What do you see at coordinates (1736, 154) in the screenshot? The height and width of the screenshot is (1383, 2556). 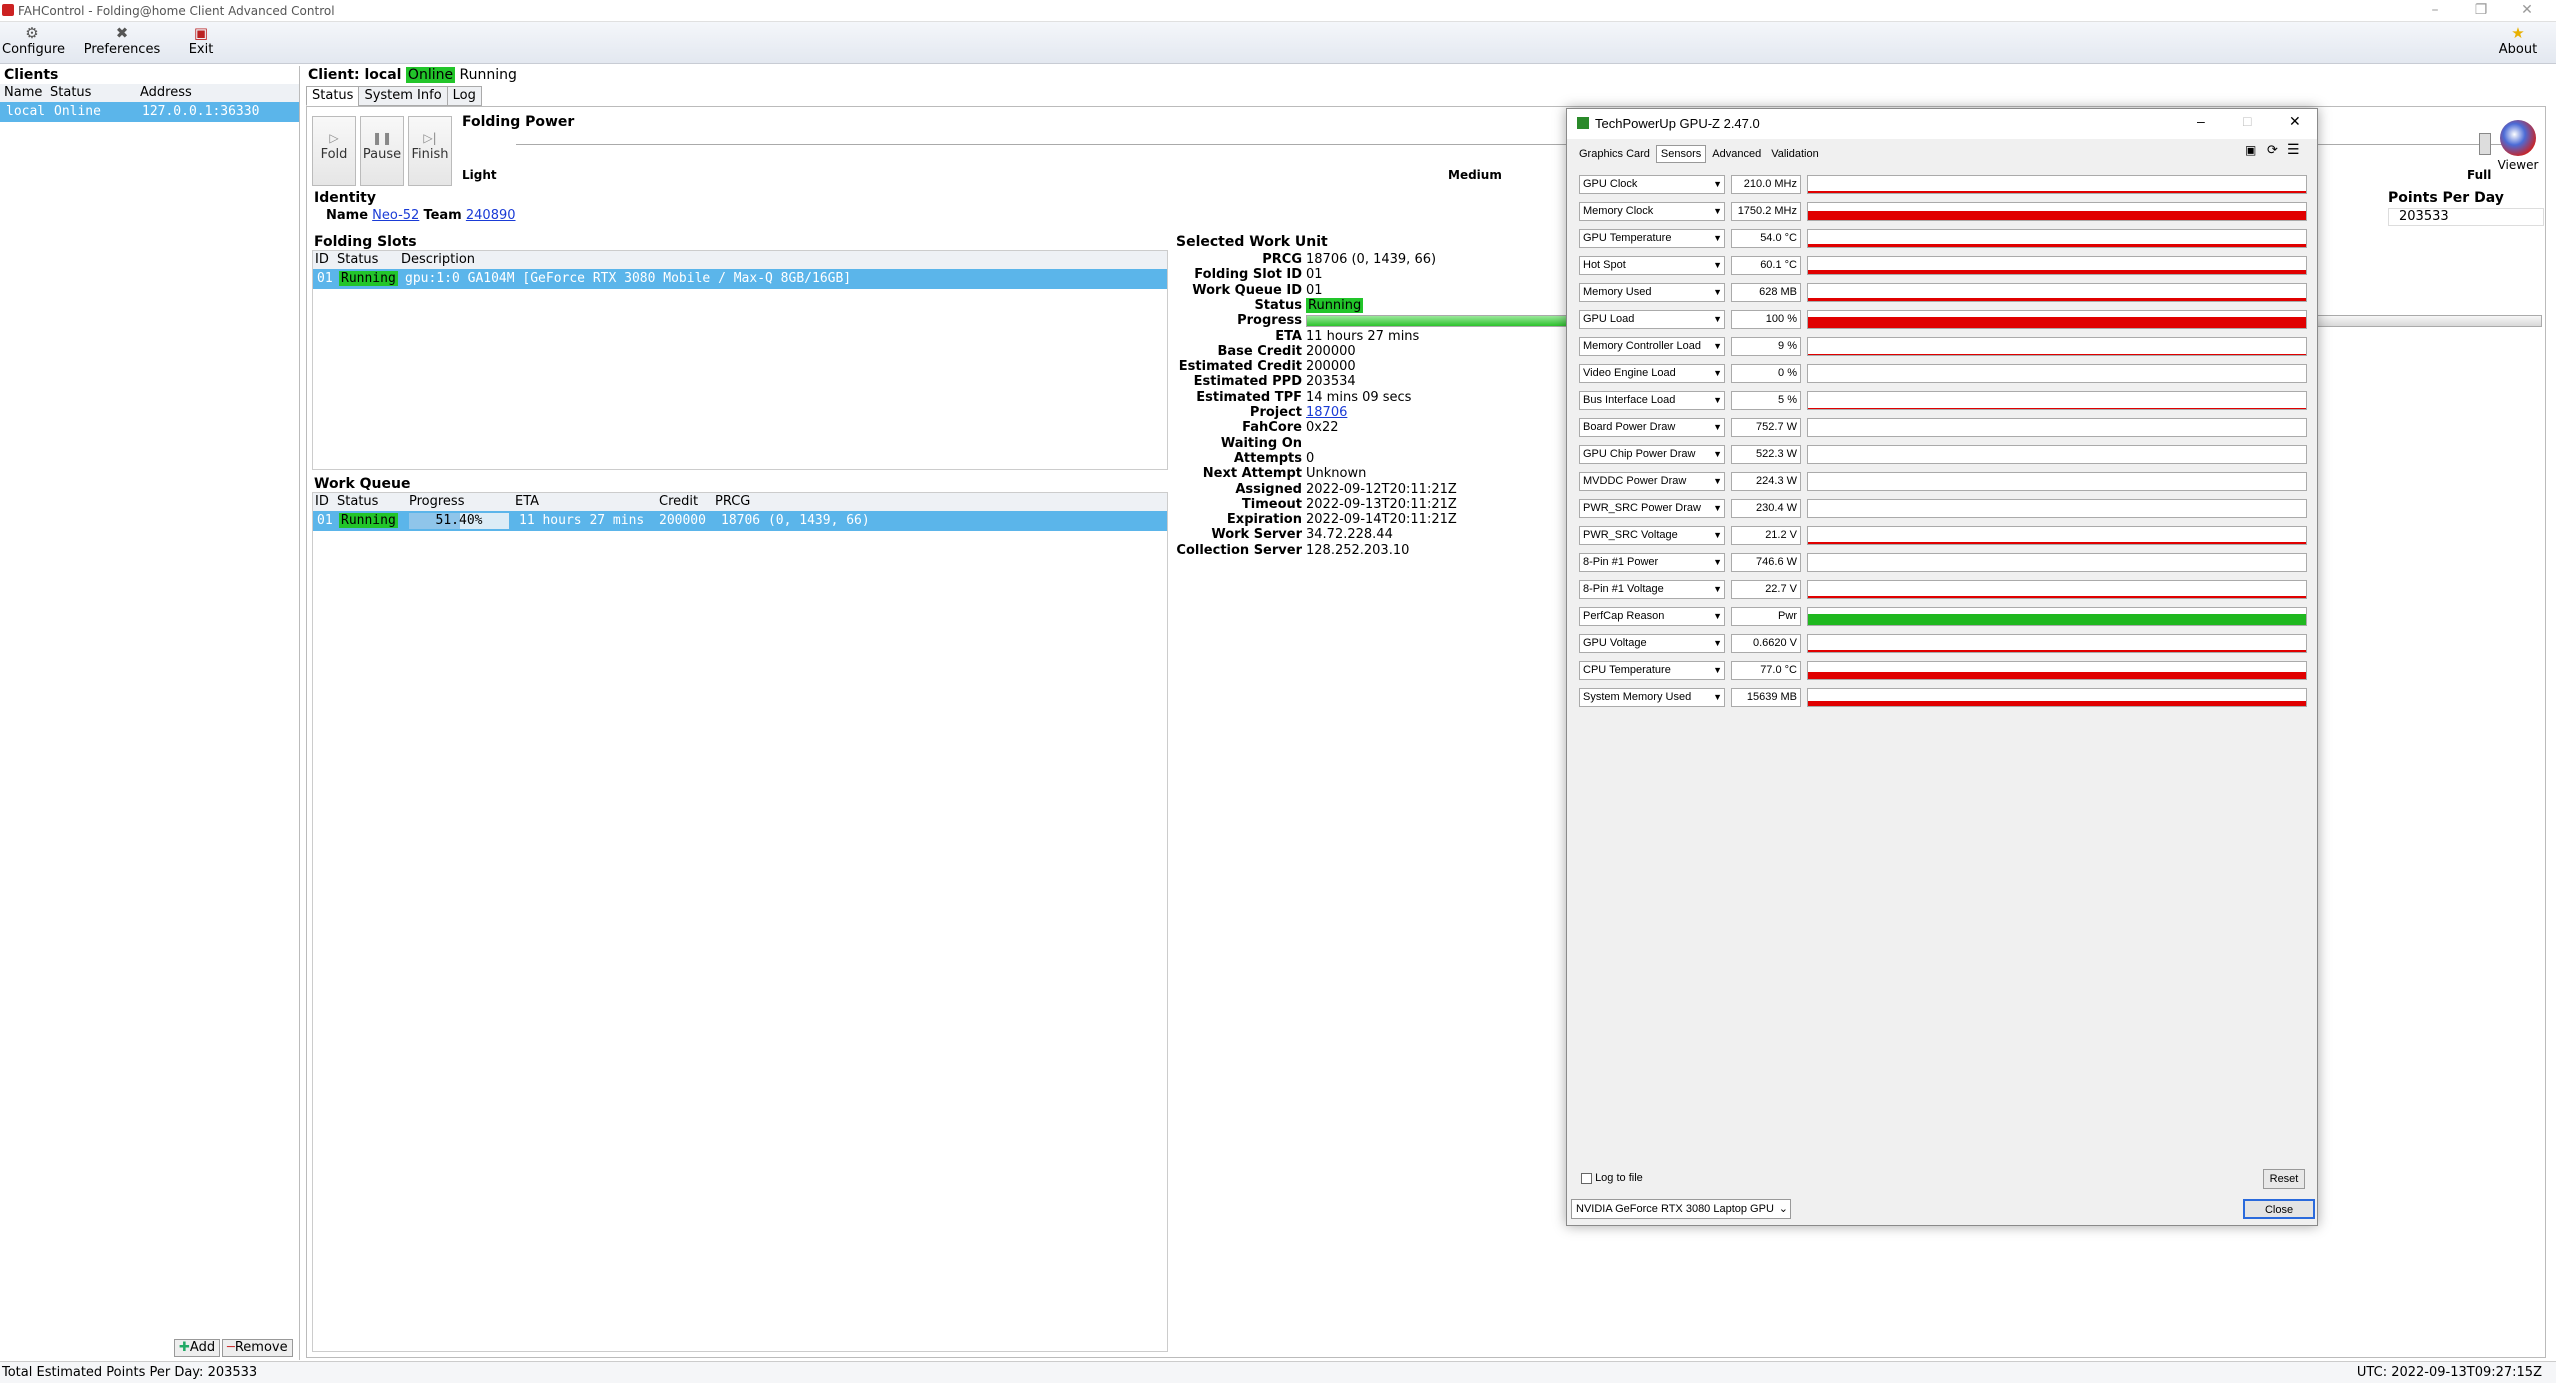 I see `gpuz-tab-advanced: Advanced` at bounding box center [1736, 154].